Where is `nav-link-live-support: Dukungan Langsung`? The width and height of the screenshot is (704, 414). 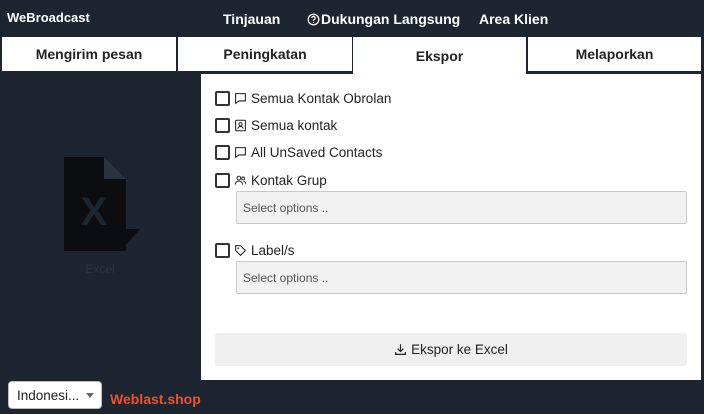 nav-link-live-support: Dukungan Langsung is located at coordinates (383, 19).